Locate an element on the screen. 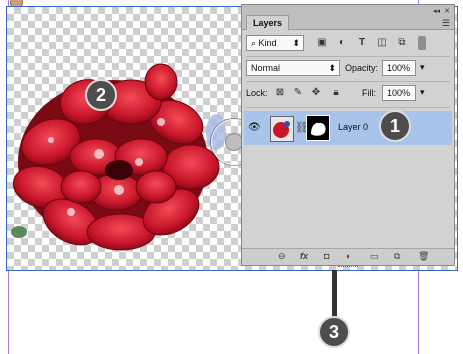  lock-position-icon: ✥ is located at coordinates (316, 93).